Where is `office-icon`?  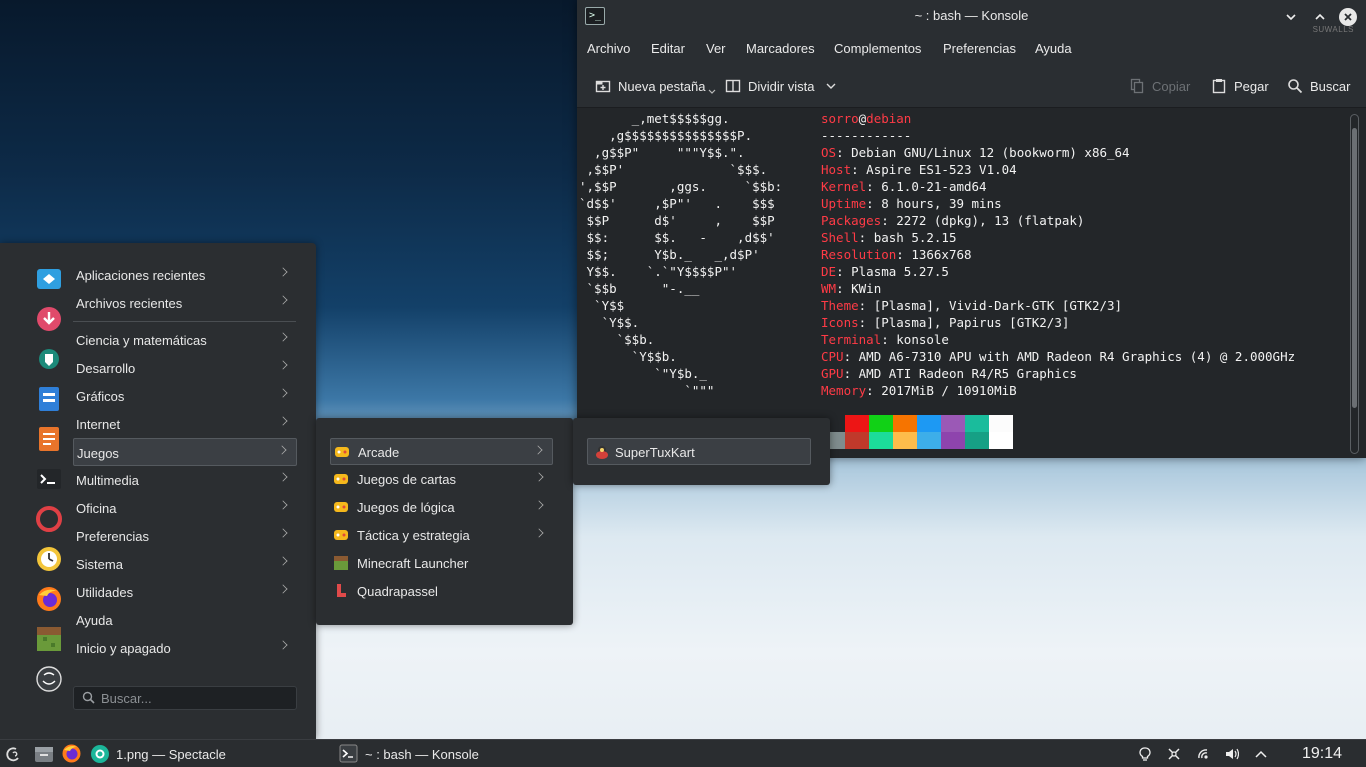 office-icon is located at coordinates (49, 520).